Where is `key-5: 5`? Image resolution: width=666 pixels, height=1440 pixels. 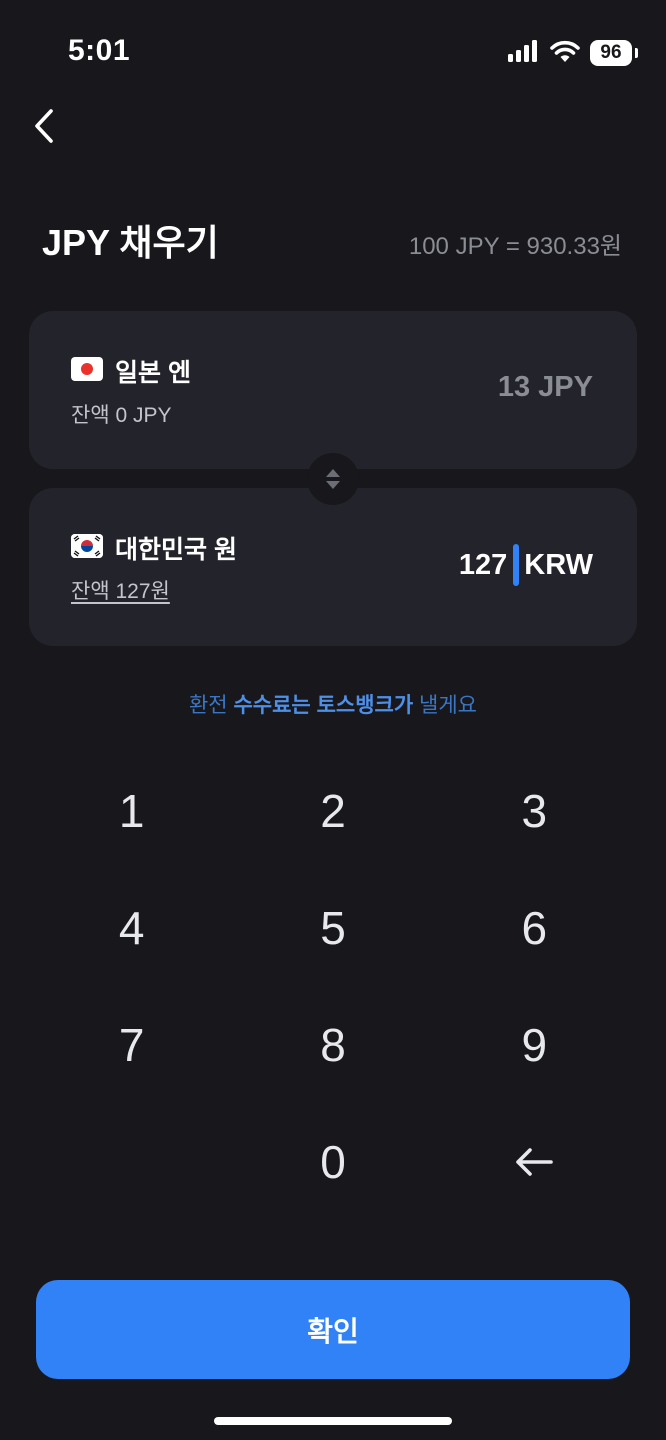
key-5: 5 is located at coordinates (332, 927).